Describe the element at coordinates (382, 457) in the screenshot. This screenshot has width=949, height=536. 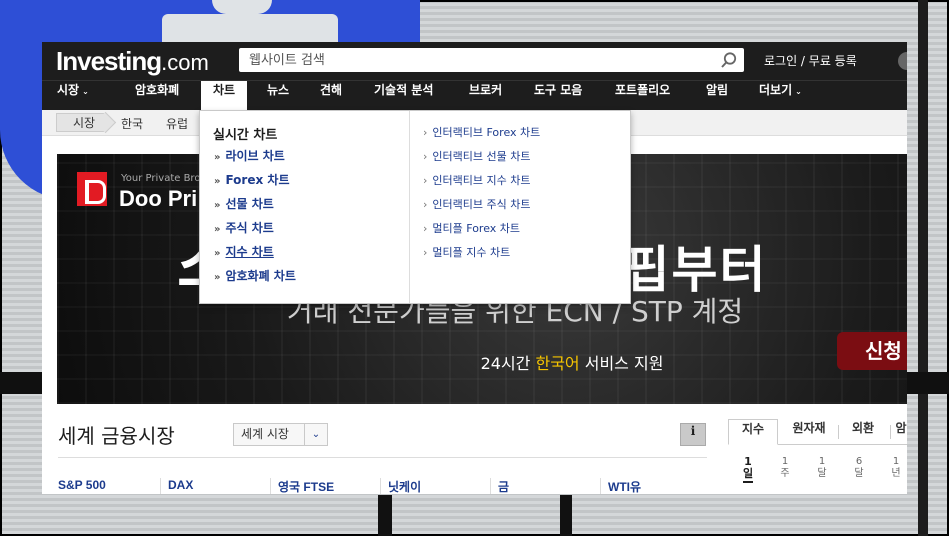
I see `section-divider` at that location.